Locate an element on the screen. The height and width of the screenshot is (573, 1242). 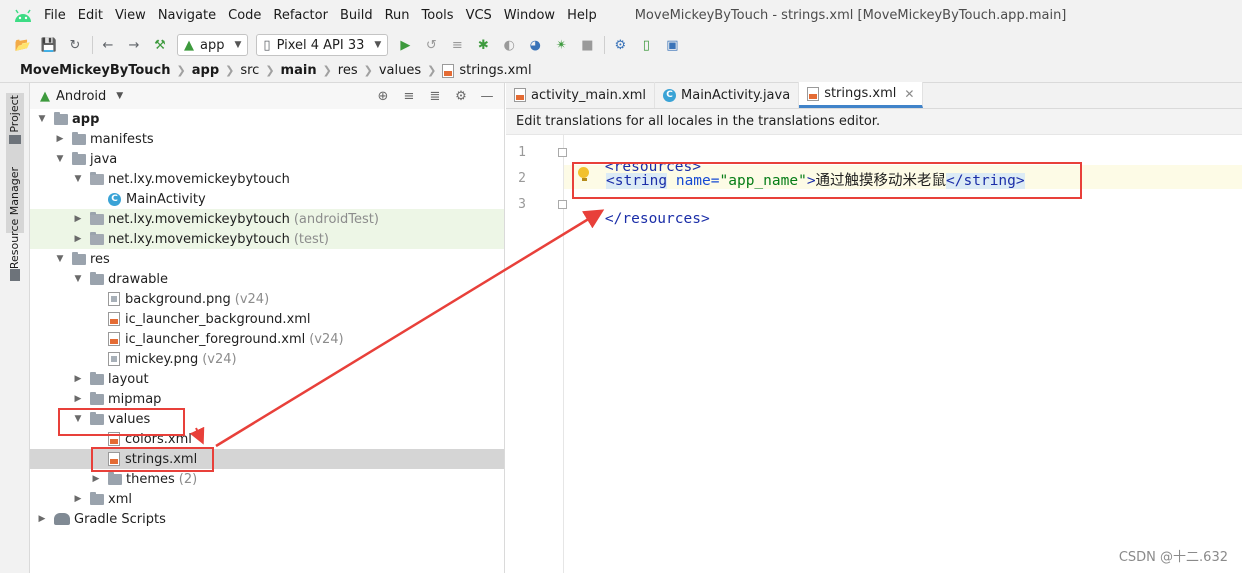
annotation-arrows is located at coordinates (397, 328).